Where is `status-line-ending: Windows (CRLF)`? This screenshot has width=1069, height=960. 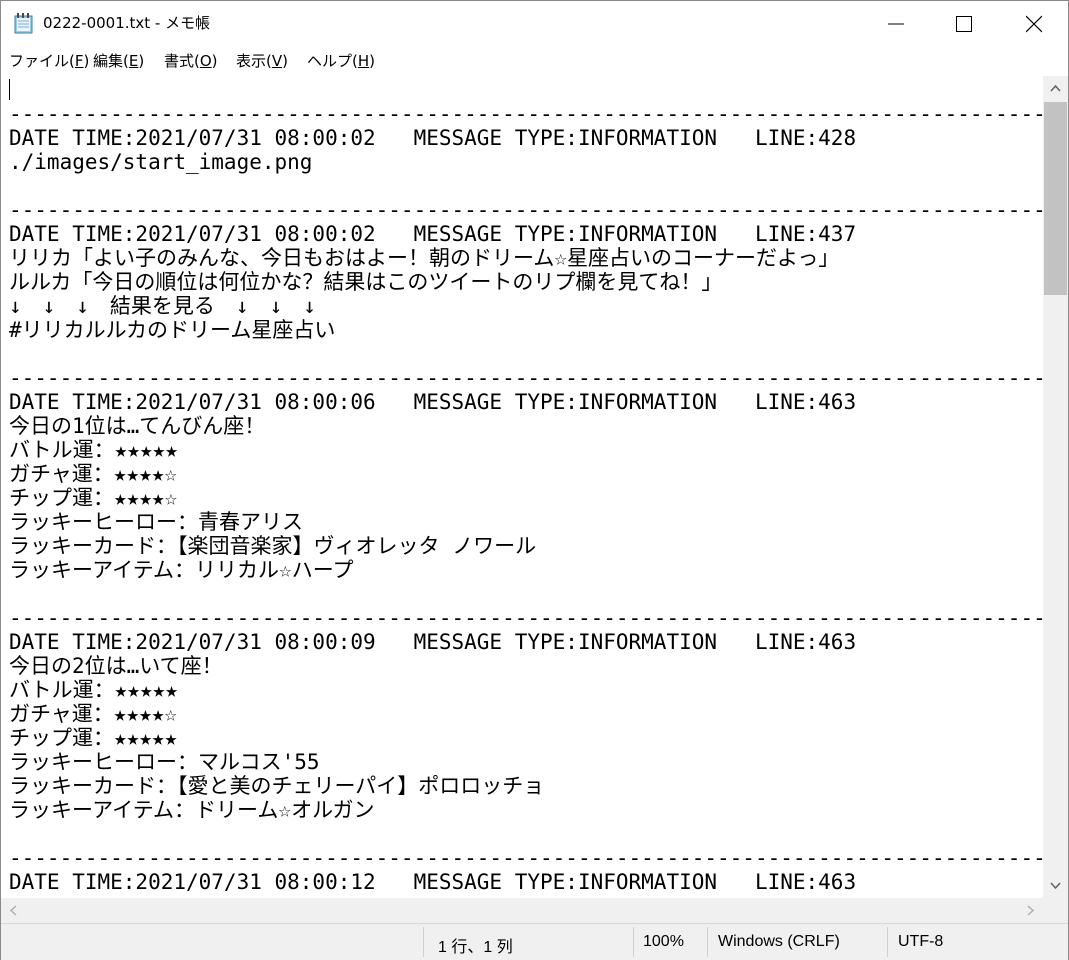
status-line-ending: Windows (CRLF) is located at coordinates (779, 941).